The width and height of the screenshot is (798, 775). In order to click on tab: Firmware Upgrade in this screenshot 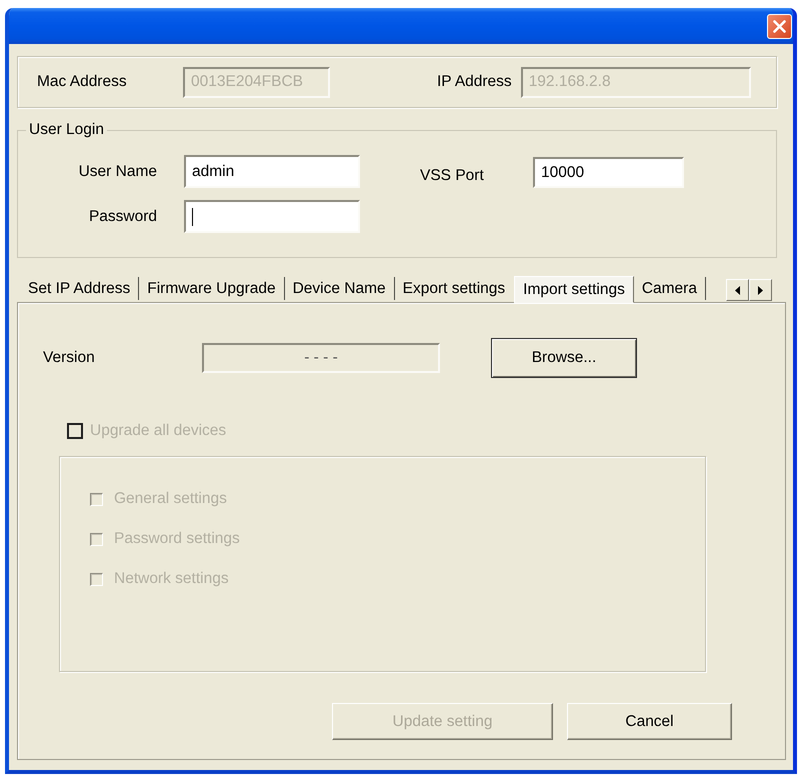, I will do `click(212, 288)`.